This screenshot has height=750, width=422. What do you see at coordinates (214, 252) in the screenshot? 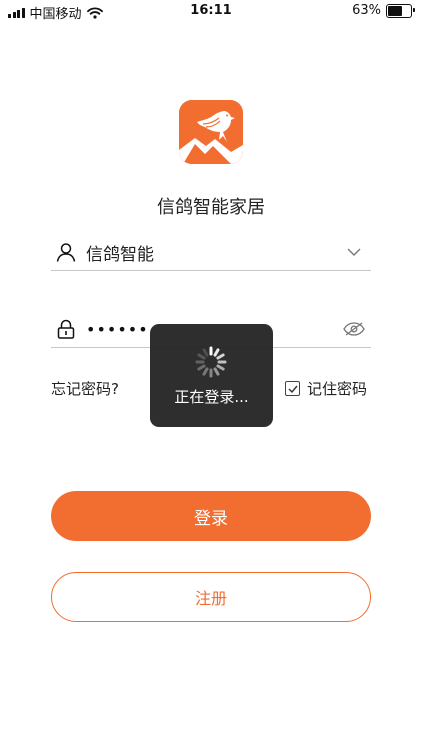
I see `username-input: 信鸽智能` at bounding box center [214, 252].